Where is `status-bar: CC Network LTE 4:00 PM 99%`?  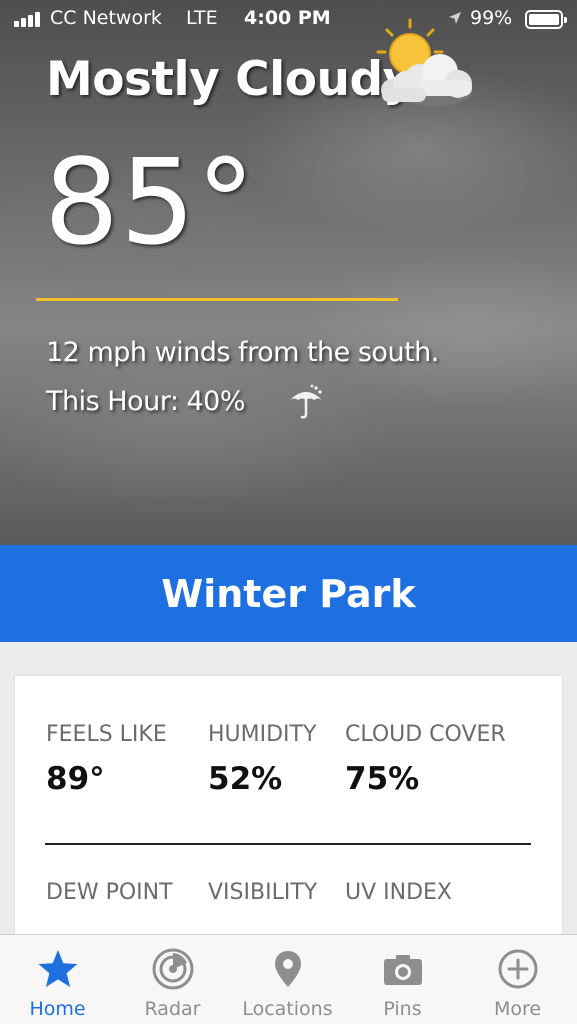 status-bar: CC Network LTE 4:00 PM 99% is located at coordinates (288, 20).